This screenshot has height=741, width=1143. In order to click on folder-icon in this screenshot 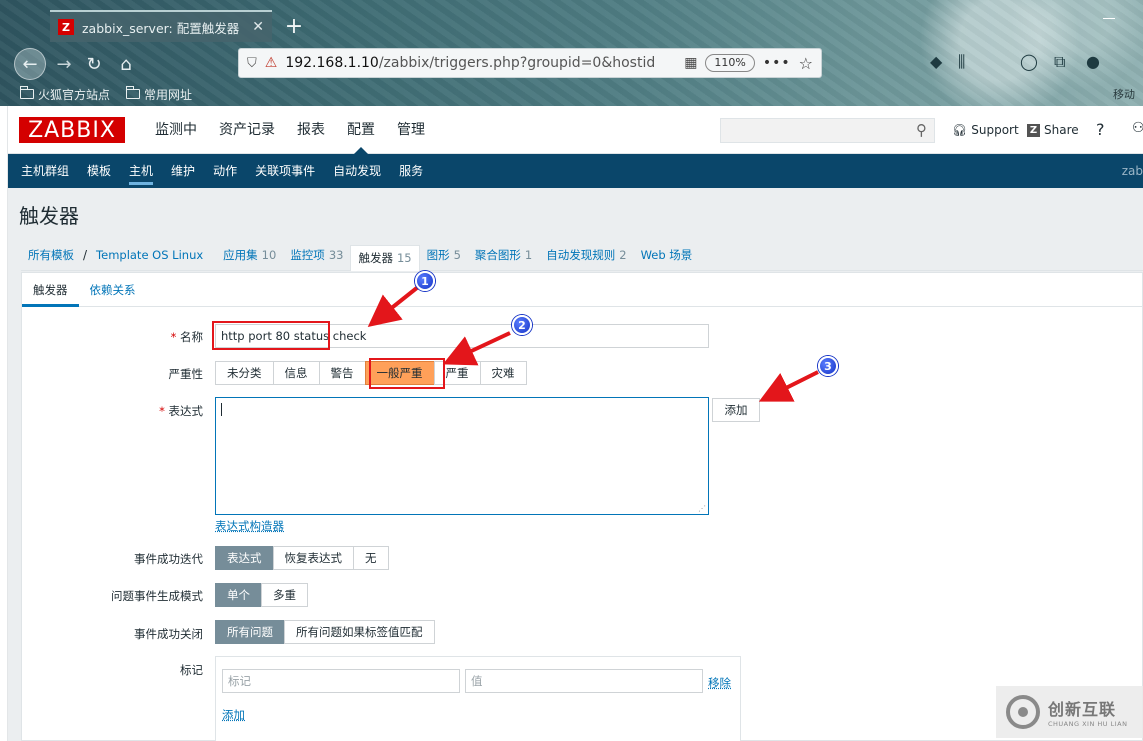, I will do `click(27, 92)`.